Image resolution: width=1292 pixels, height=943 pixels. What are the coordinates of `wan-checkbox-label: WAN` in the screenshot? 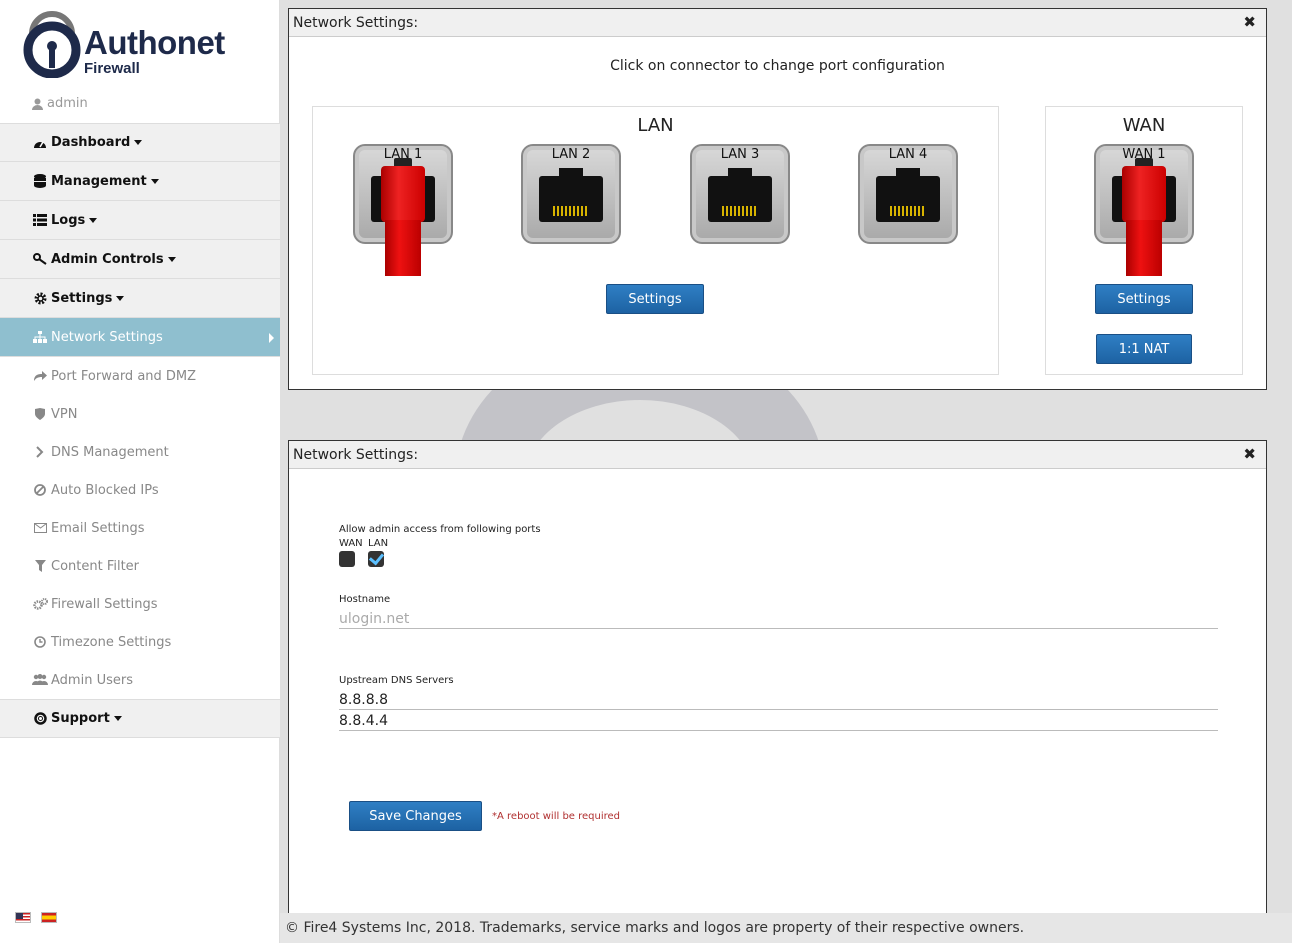 It's located at (351, 543).